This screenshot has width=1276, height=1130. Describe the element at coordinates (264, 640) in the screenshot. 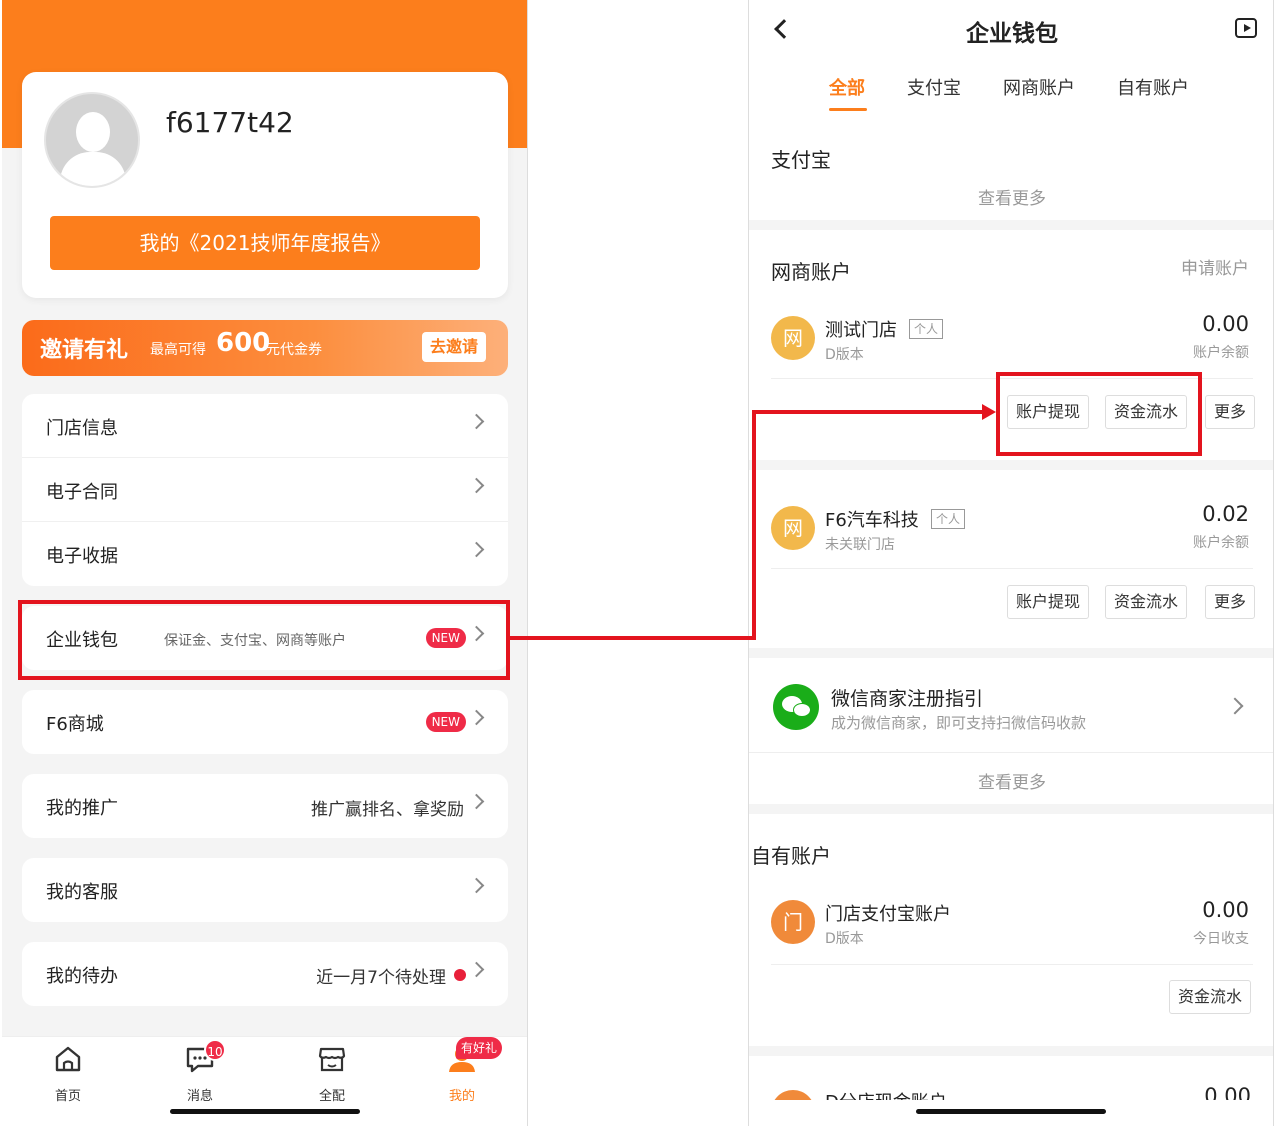

I see `highlight-box-wallet` at that location.